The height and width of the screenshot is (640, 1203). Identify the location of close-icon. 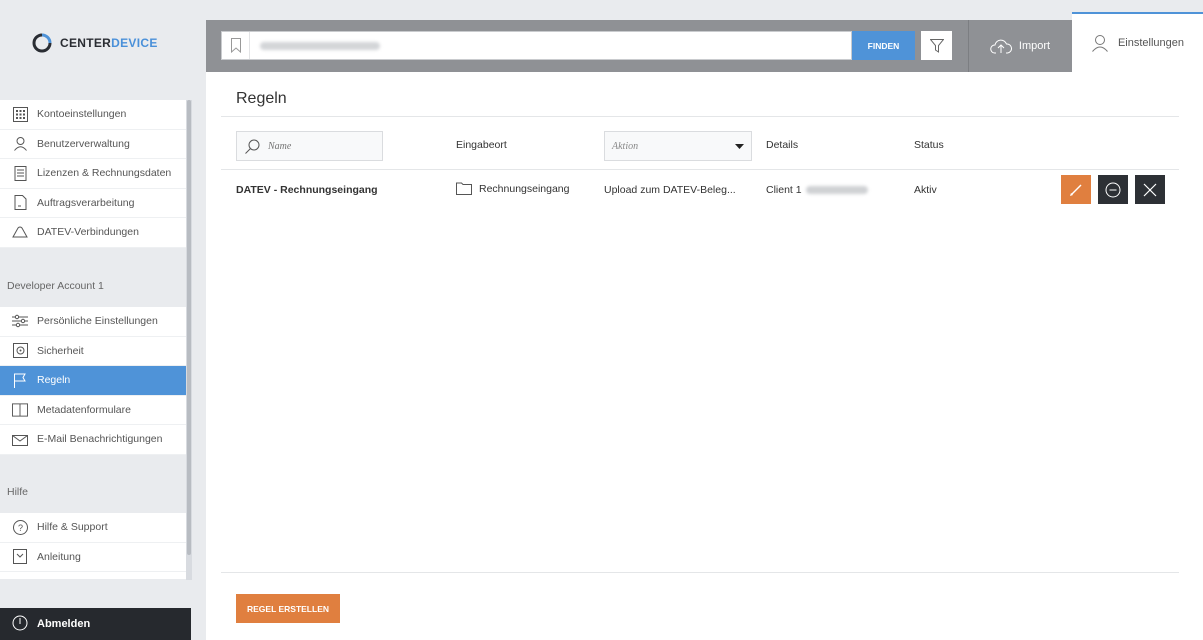
(1150, 189).